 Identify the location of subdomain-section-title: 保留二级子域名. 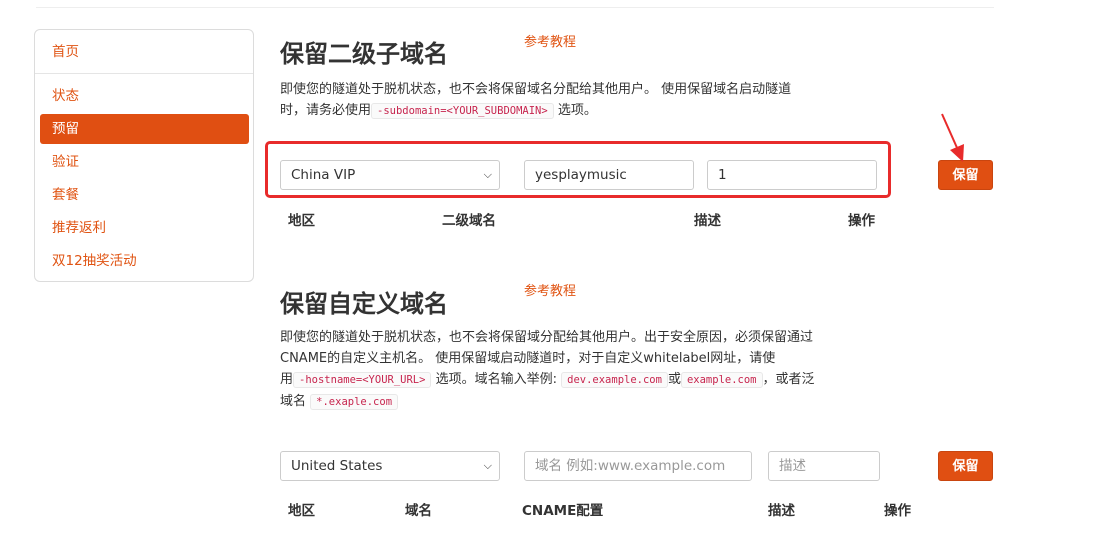
(364, 54).